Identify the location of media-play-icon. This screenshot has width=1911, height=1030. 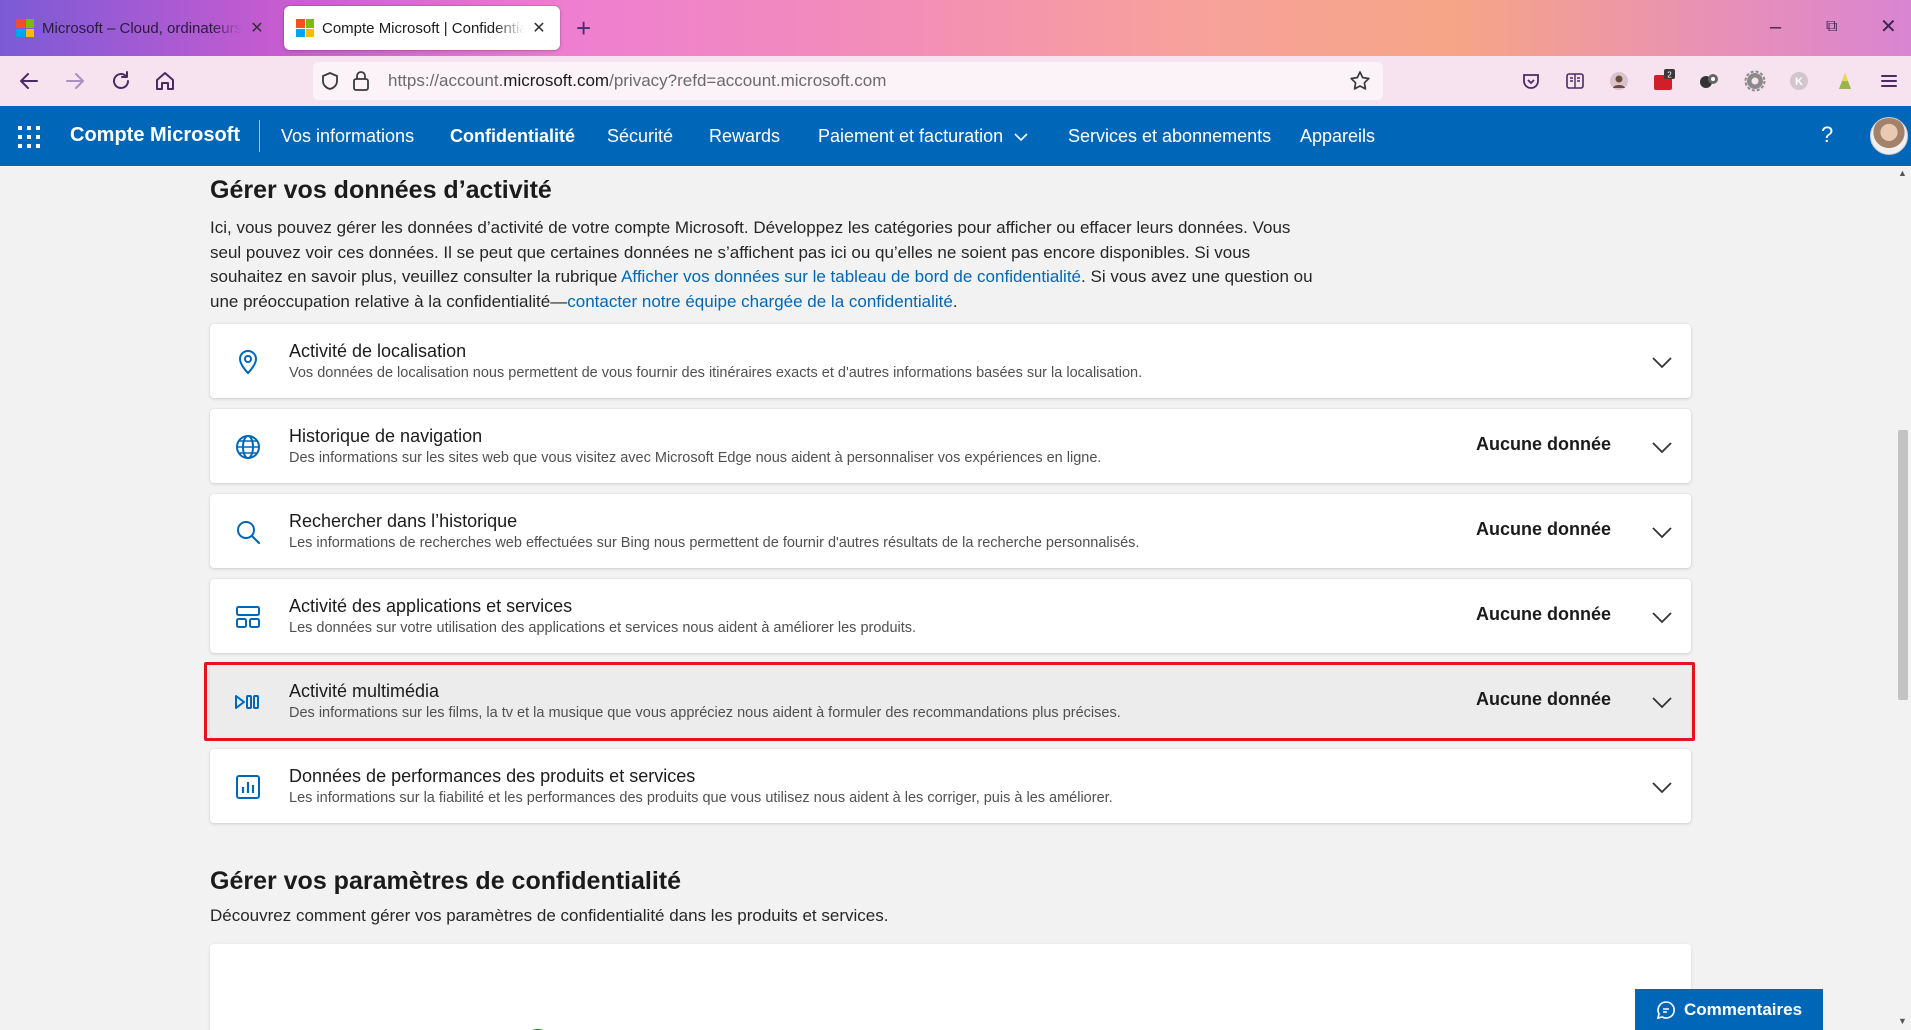
(247, 702).